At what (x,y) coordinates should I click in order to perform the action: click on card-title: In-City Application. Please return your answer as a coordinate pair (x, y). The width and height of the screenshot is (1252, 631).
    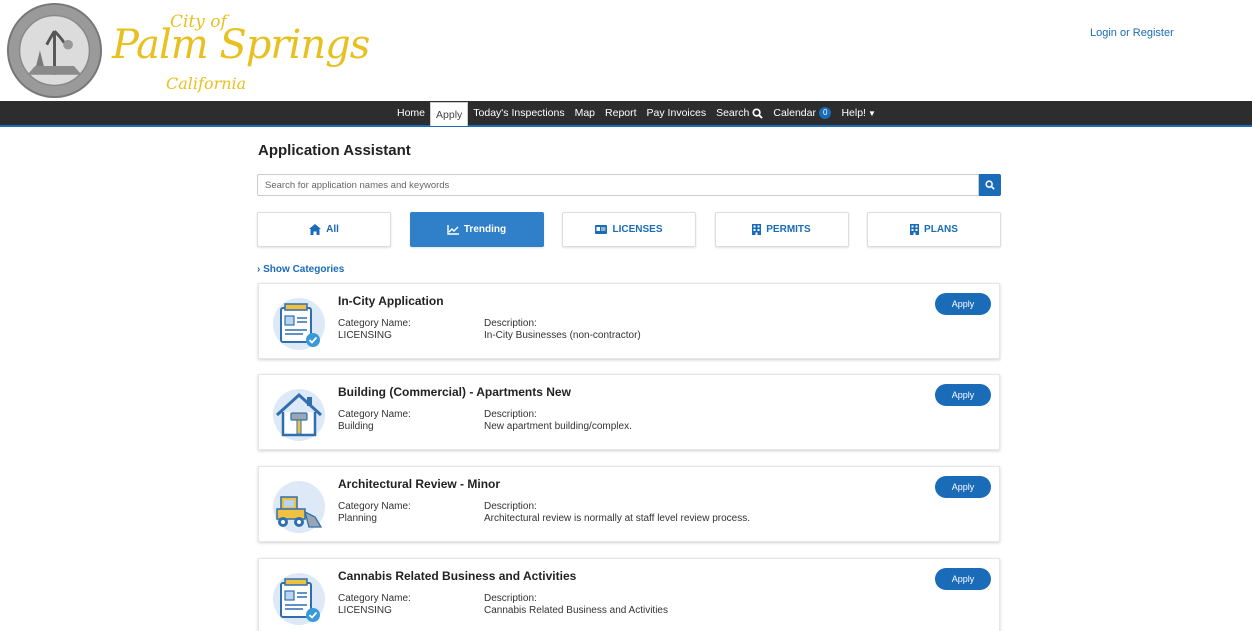
    Looking at the image, I should click on (391, 301).